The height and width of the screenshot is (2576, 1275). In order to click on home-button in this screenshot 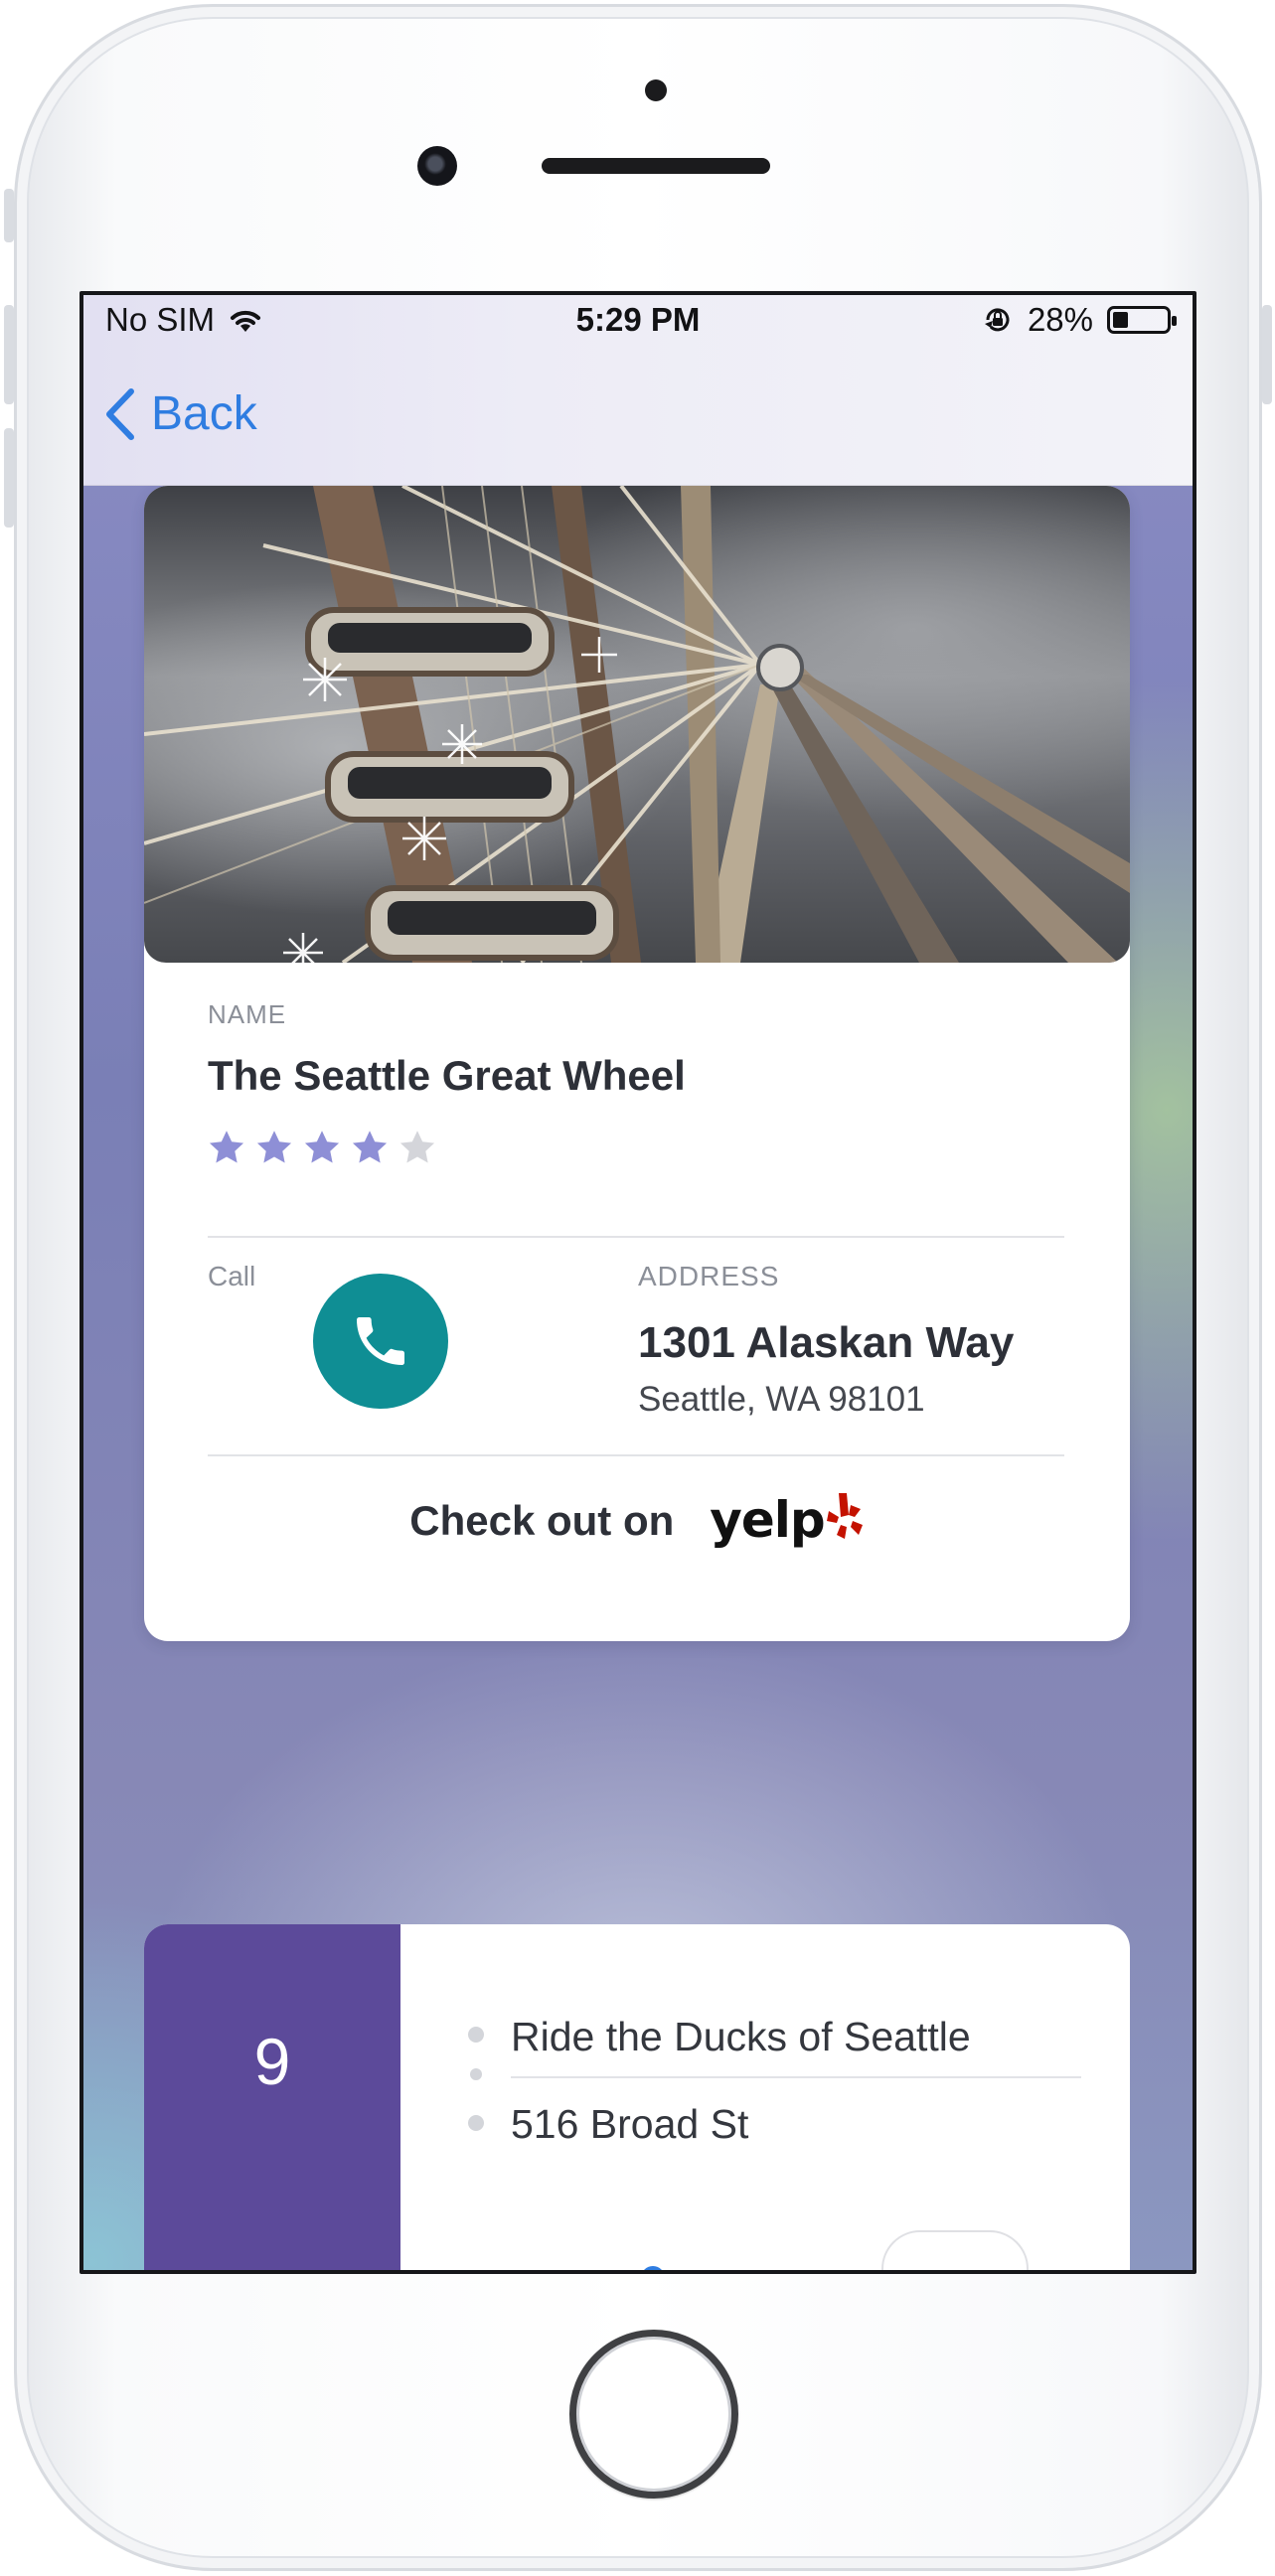, I will do `click(653, 2414)`.